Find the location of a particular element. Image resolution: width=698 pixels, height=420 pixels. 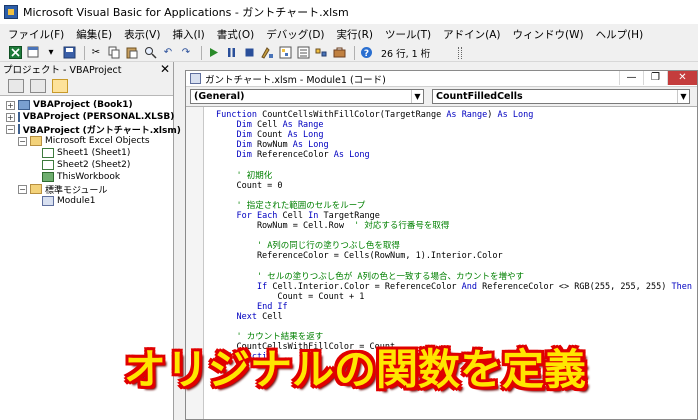

help-icon: ? is located at coordinates (366, 53).